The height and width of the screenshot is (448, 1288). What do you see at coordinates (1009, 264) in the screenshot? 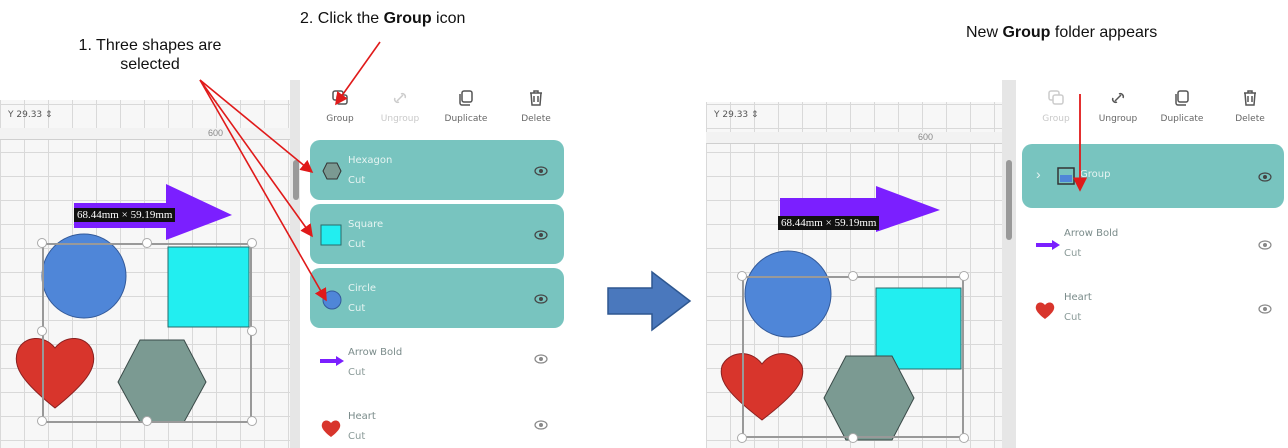
I see `after-divider` at bounding box center [1009, 264].